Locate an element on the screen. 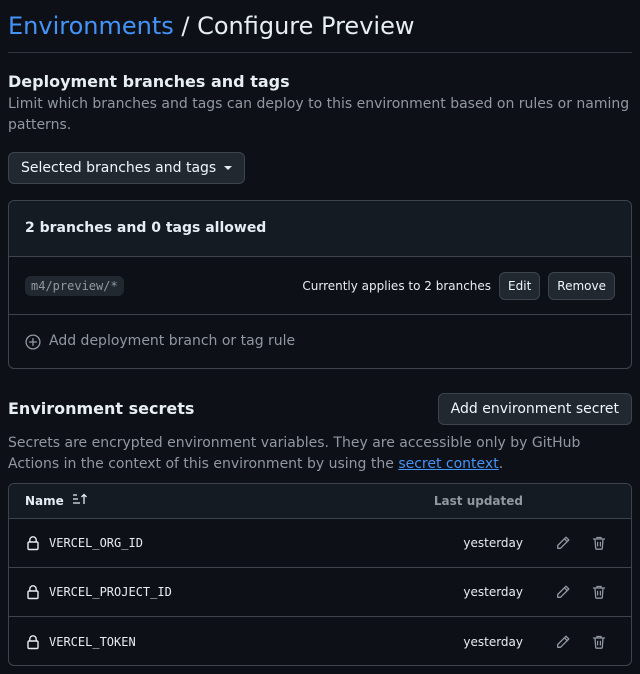 The image size is (640, 674). branch-rule-applies: Currently applies to 2 branches is located at coordinates (397, 285).